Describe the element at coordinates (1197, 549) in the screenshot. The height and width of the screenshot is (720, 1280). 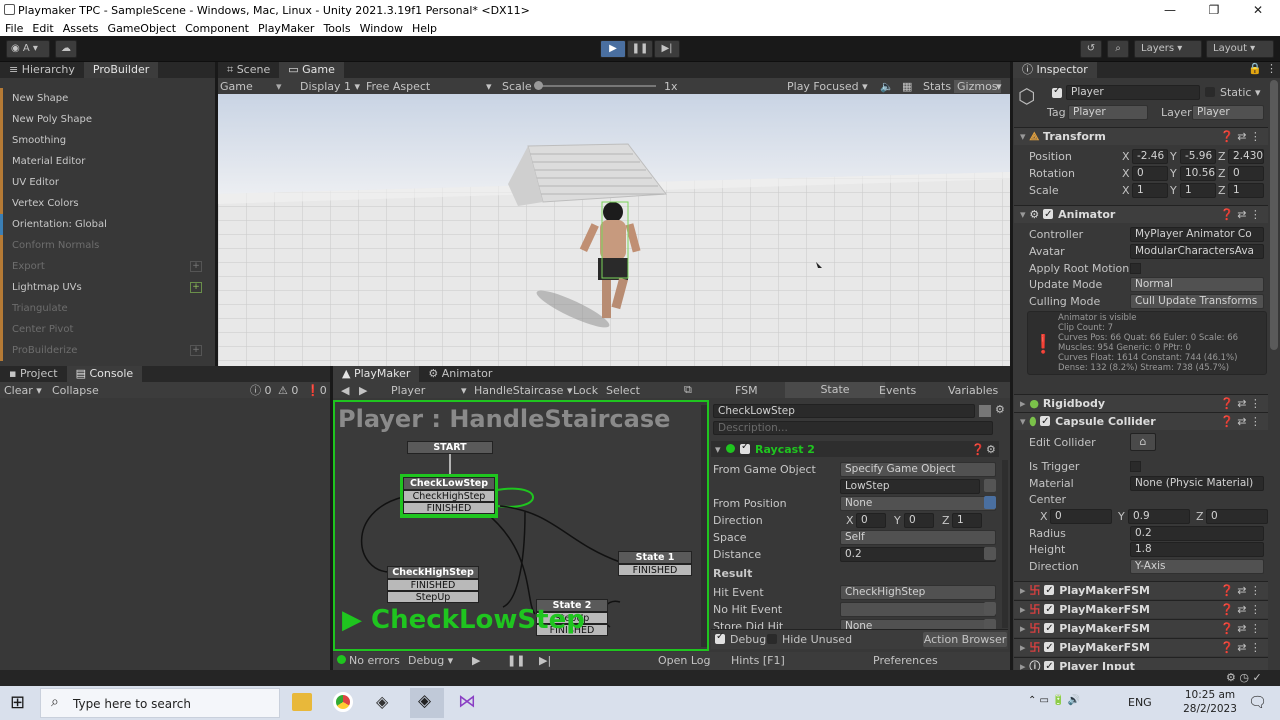
I see `height-field: 1.8` at that location.